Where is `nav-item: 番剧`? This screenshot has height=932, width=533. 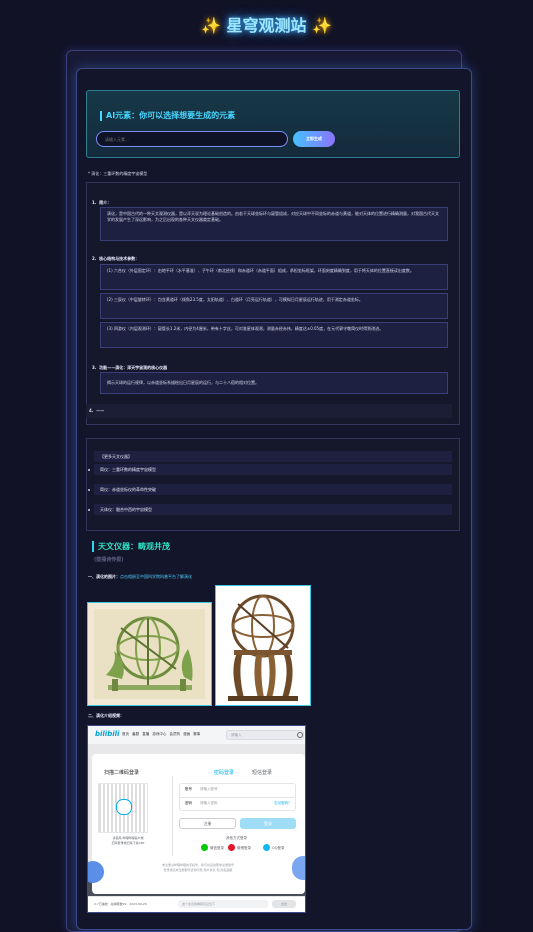
nav-item: 番剧 is located at coordinates (135, 734).